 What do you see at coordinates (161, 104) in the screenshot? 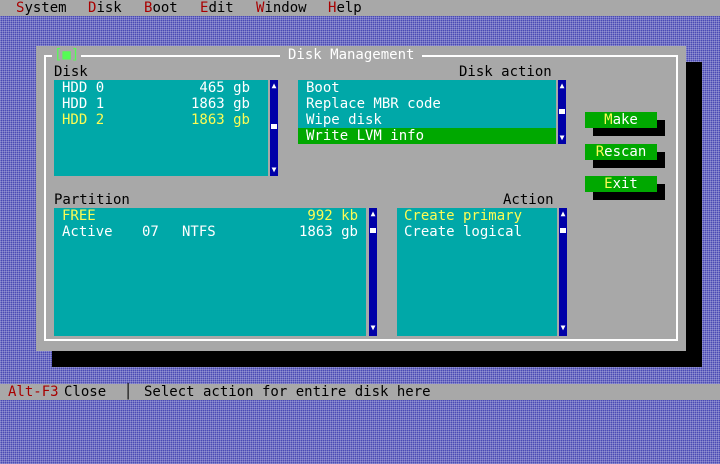
I see `disk-item-hdd1: HDD 1 1863 gb` at bounding box center [161, 104].